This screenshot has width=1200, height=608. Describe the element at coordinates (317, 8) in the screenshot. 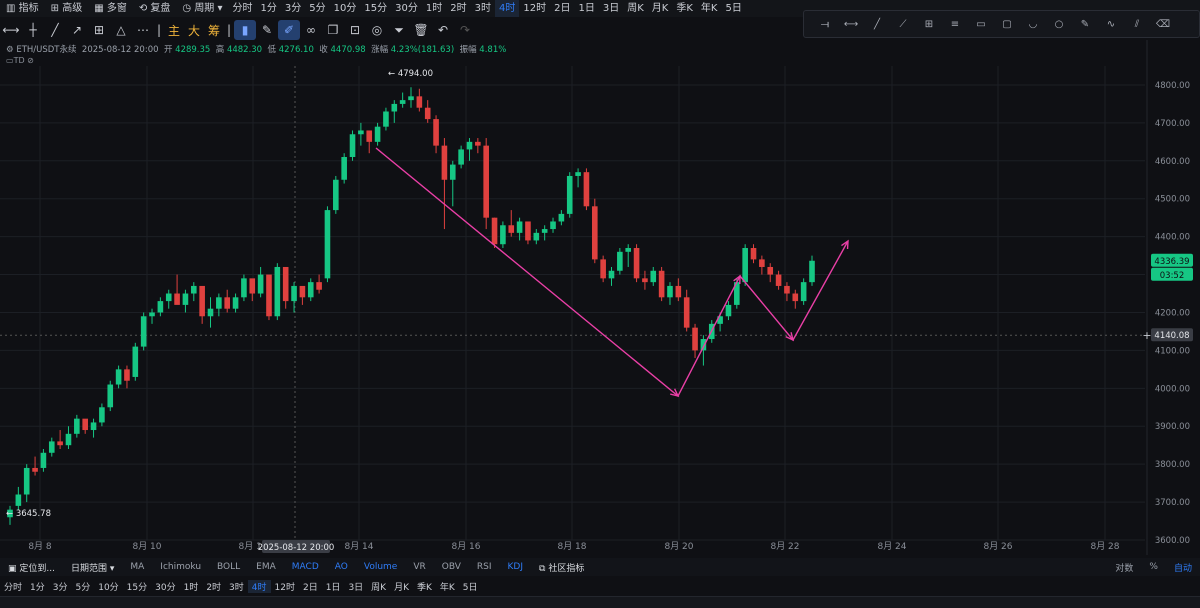

I see `interval-3: 5分` at that location.